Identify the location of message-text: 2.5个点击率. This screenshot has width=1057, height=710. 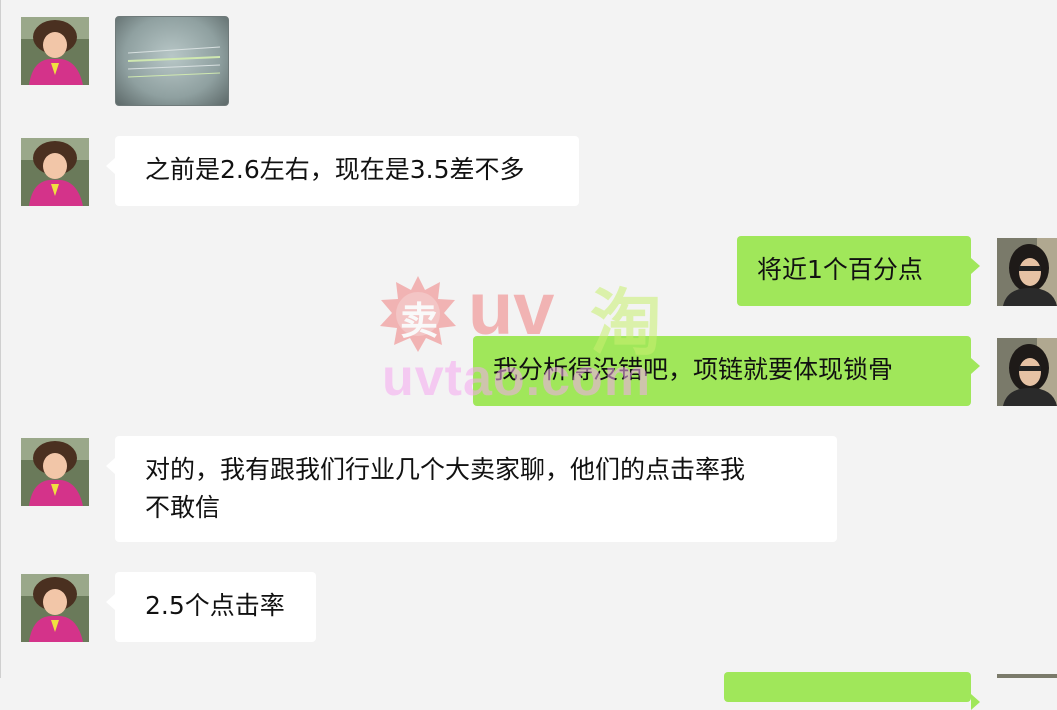
(215, 605).